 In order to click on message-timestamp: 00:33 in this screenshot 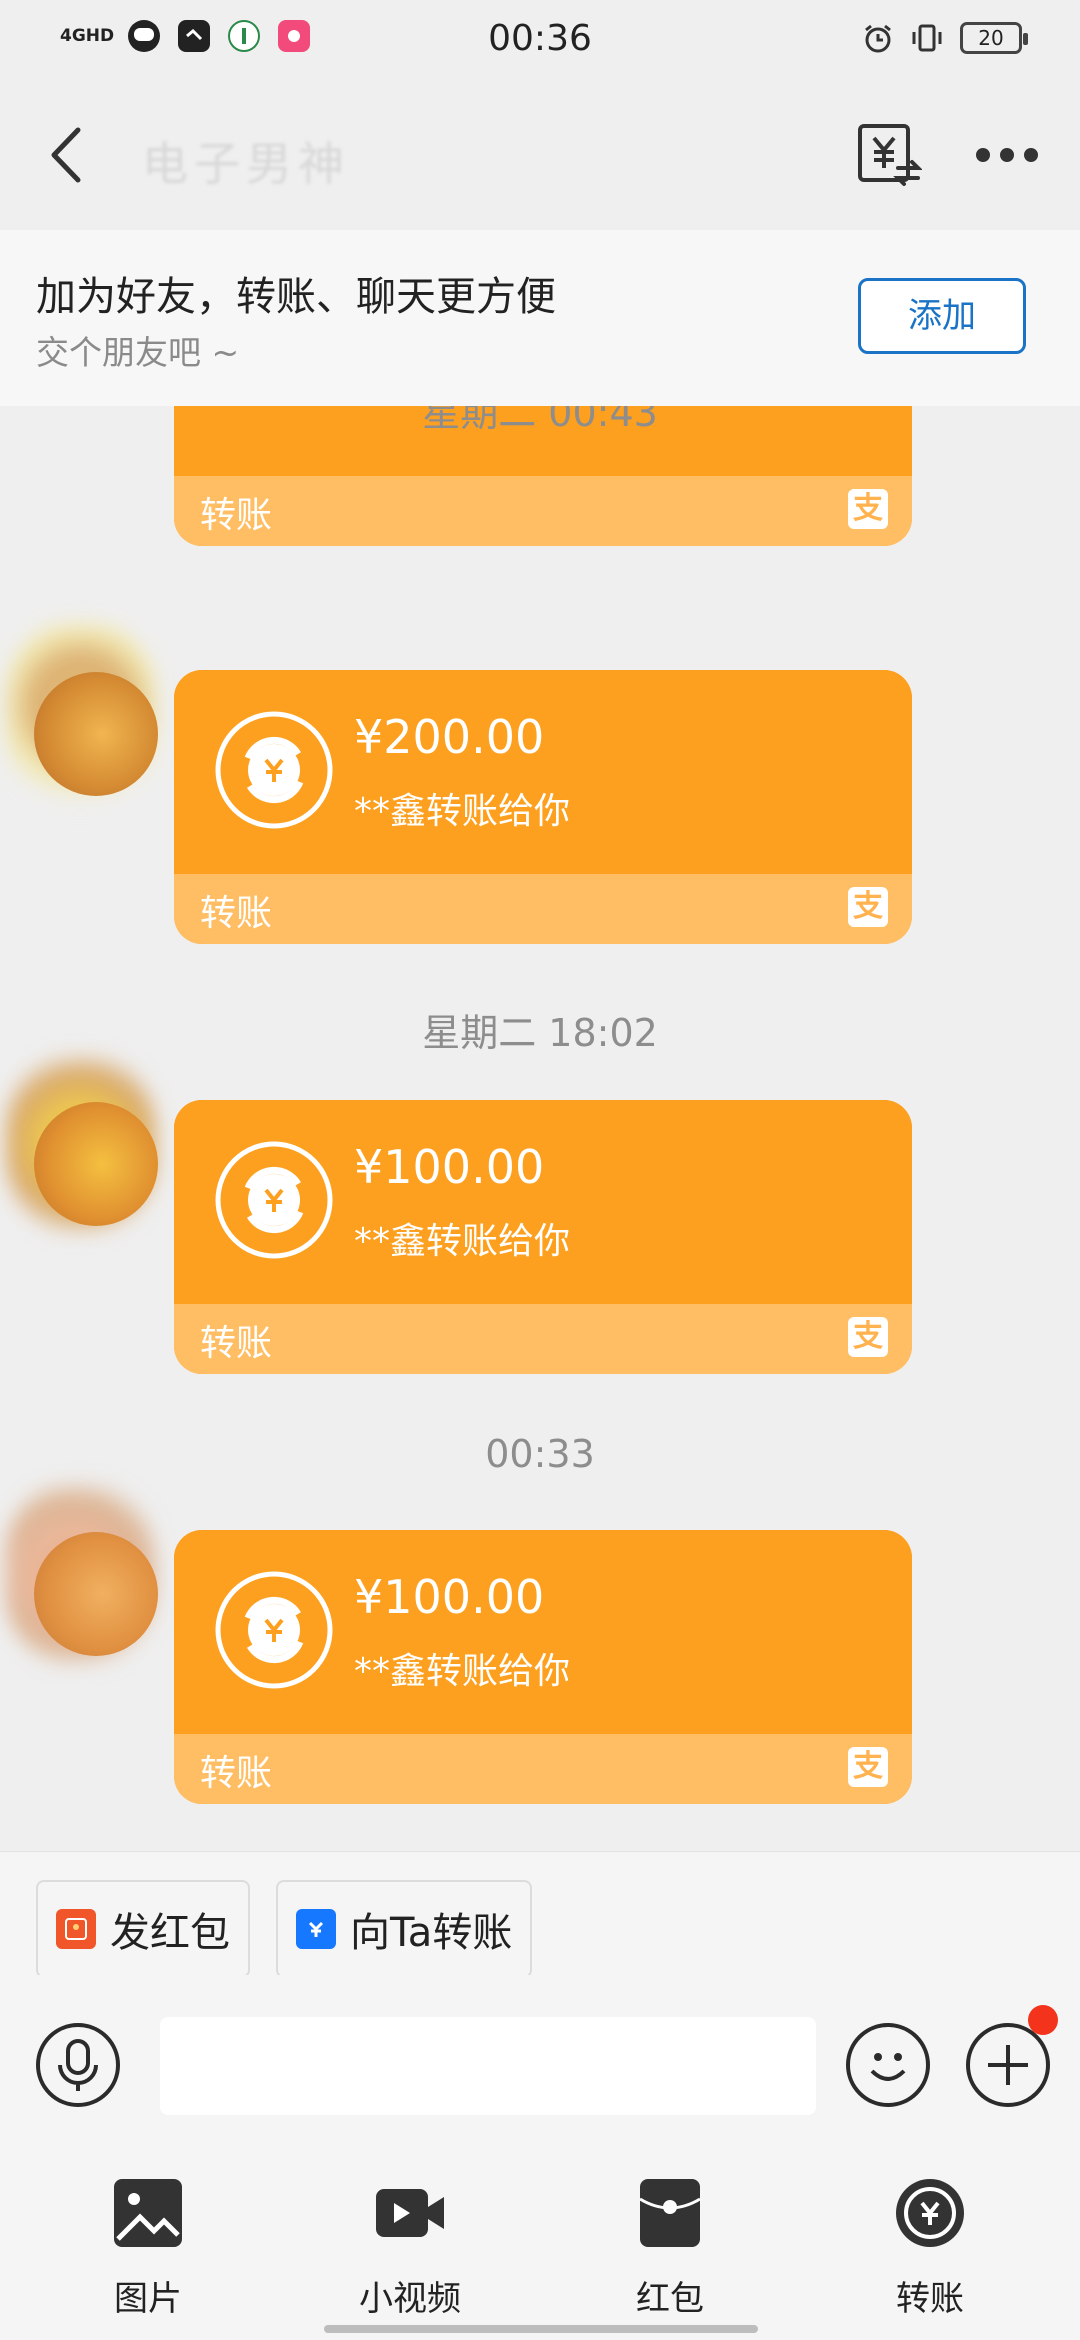, I will do `click(540, 1454)`.